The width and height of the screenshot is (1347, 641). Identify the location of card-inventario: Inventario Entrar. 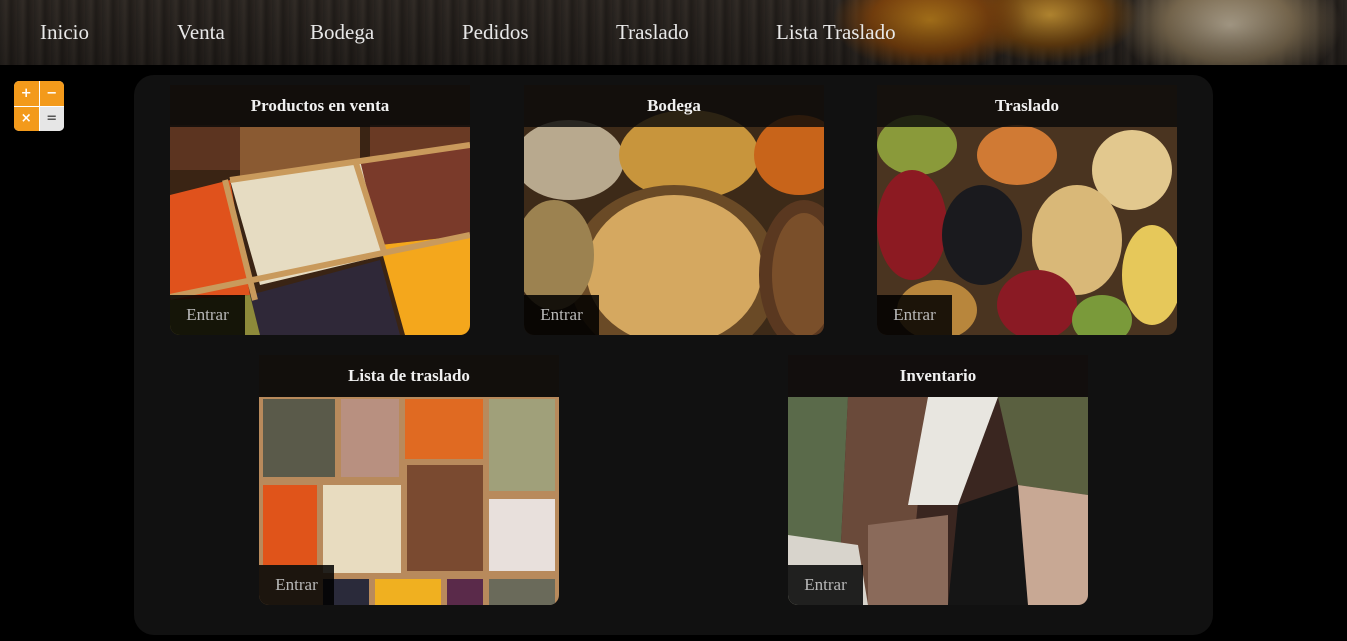
(938, 480).